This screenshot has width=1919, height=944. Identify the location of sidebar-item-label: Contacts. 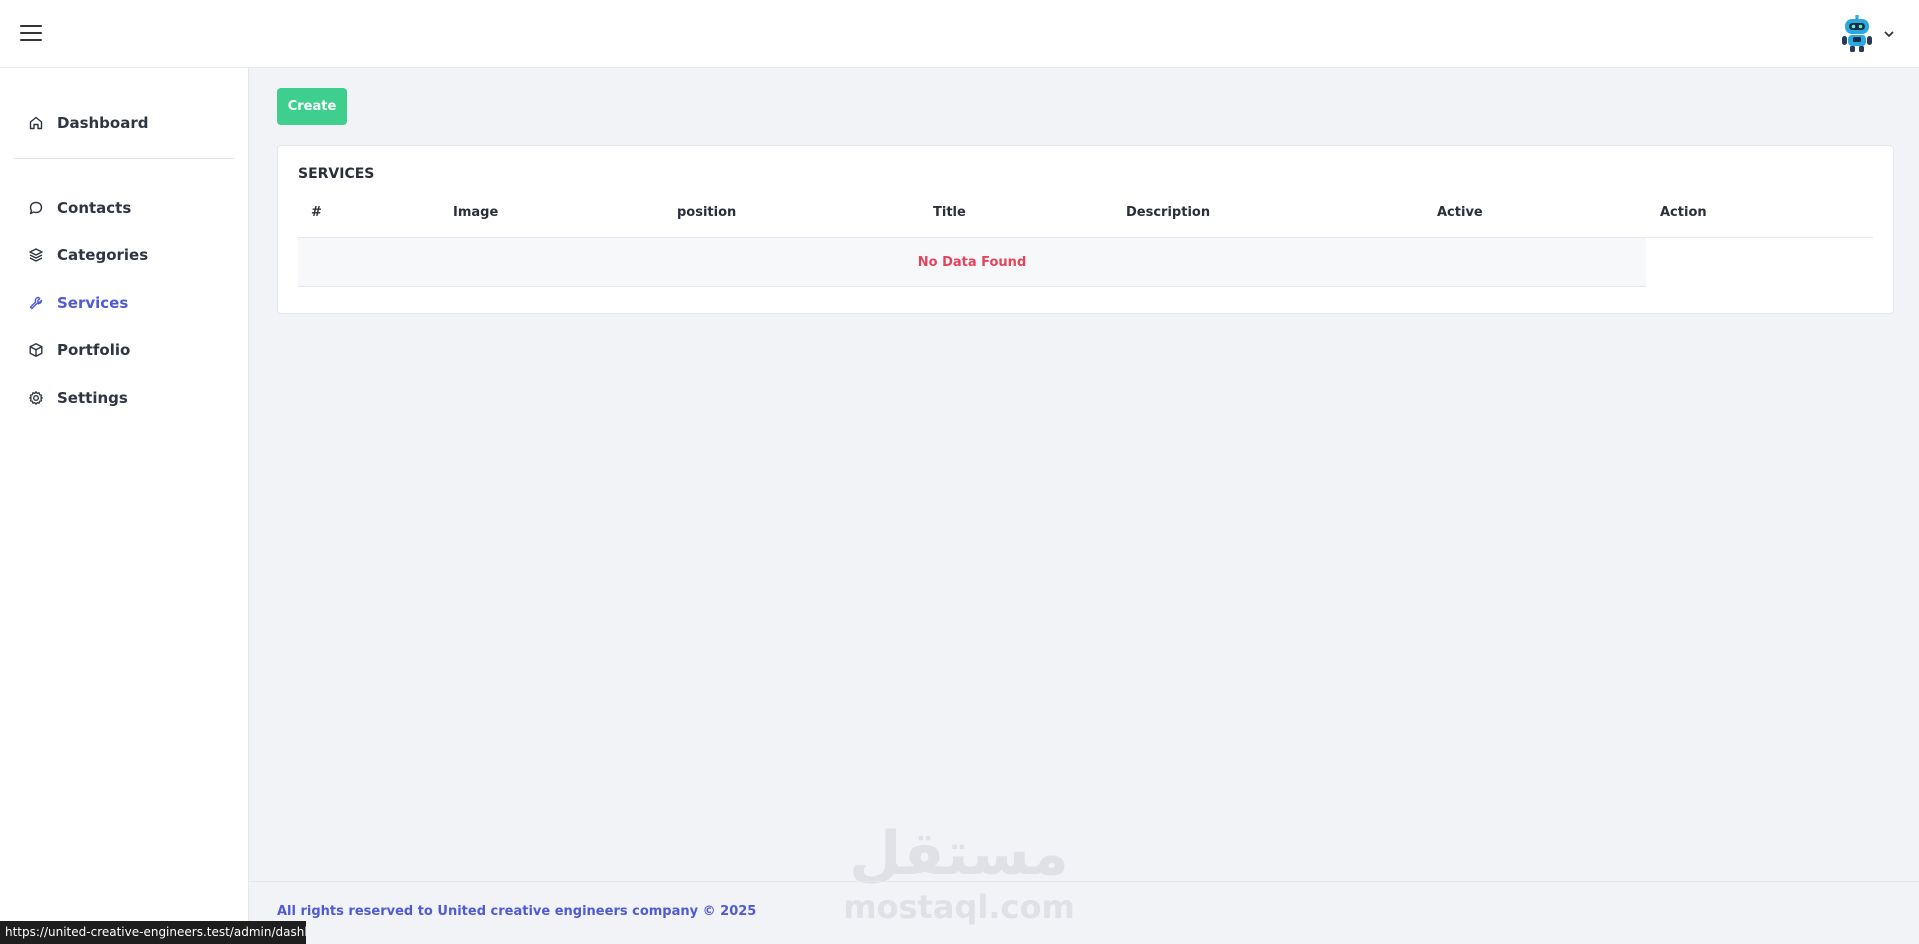
(94, 208).